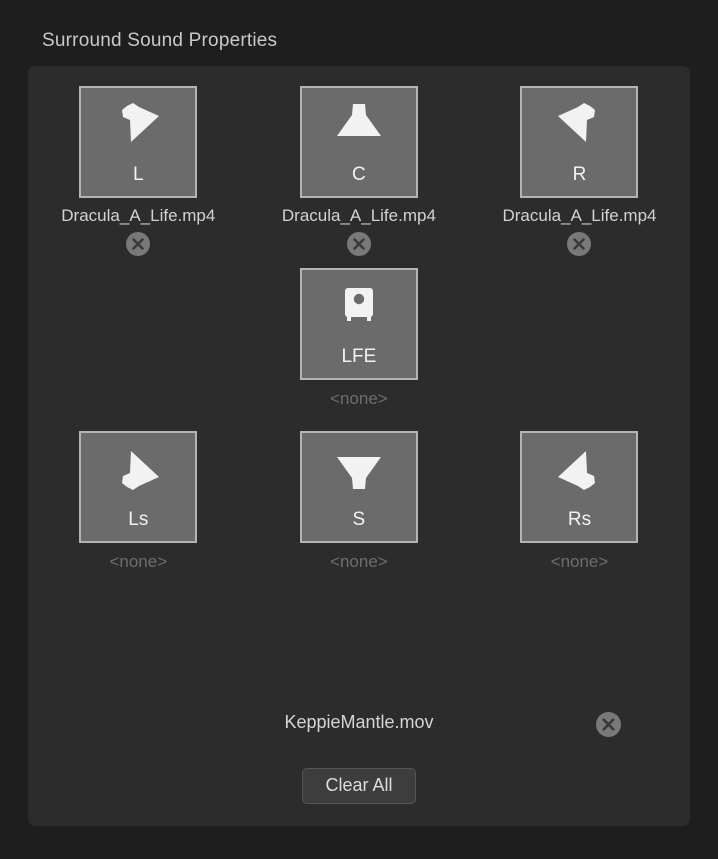 The height and width of the screenshot is (859, 718). What do you see at coordinates (579, 338) in the screenshot?
I see `speaker-cell-empty-right` at bounding box center [579, 338].